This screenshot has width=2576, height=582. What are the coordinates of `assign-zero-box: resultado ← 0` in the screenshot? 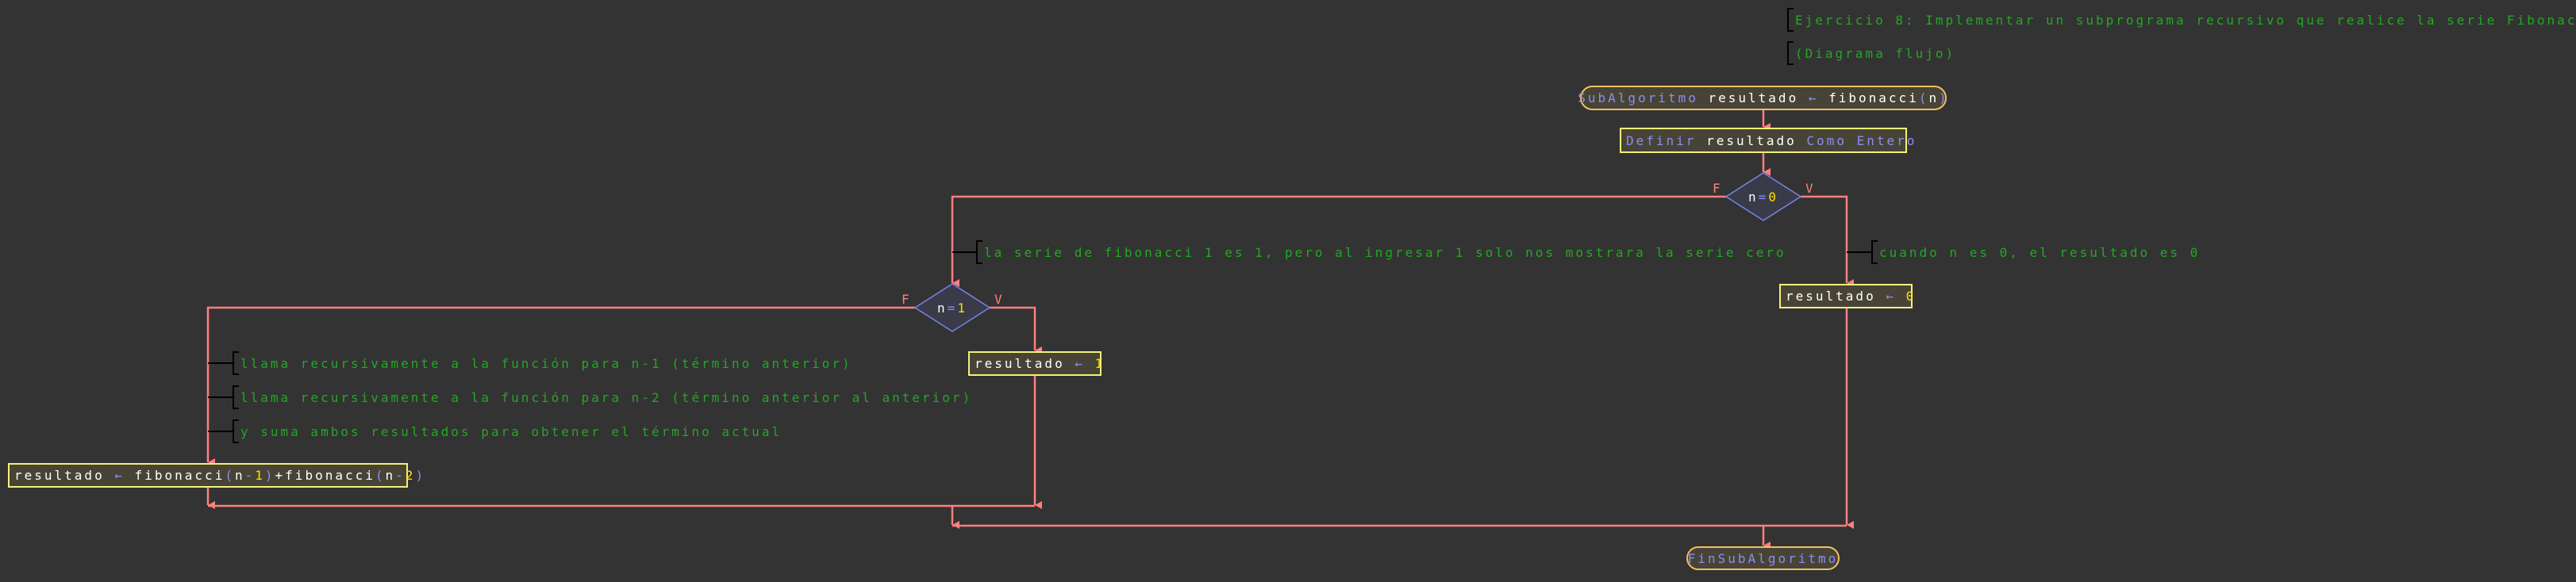 It's located at (1846, 296).